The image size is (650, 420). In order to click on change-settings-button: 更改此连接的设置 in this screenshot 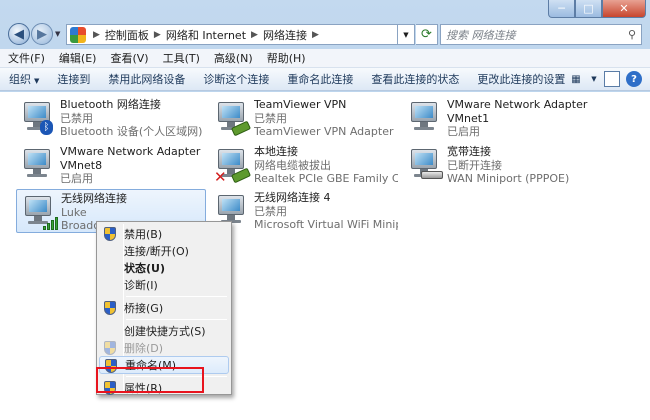, I will do `click(521, 79)`.